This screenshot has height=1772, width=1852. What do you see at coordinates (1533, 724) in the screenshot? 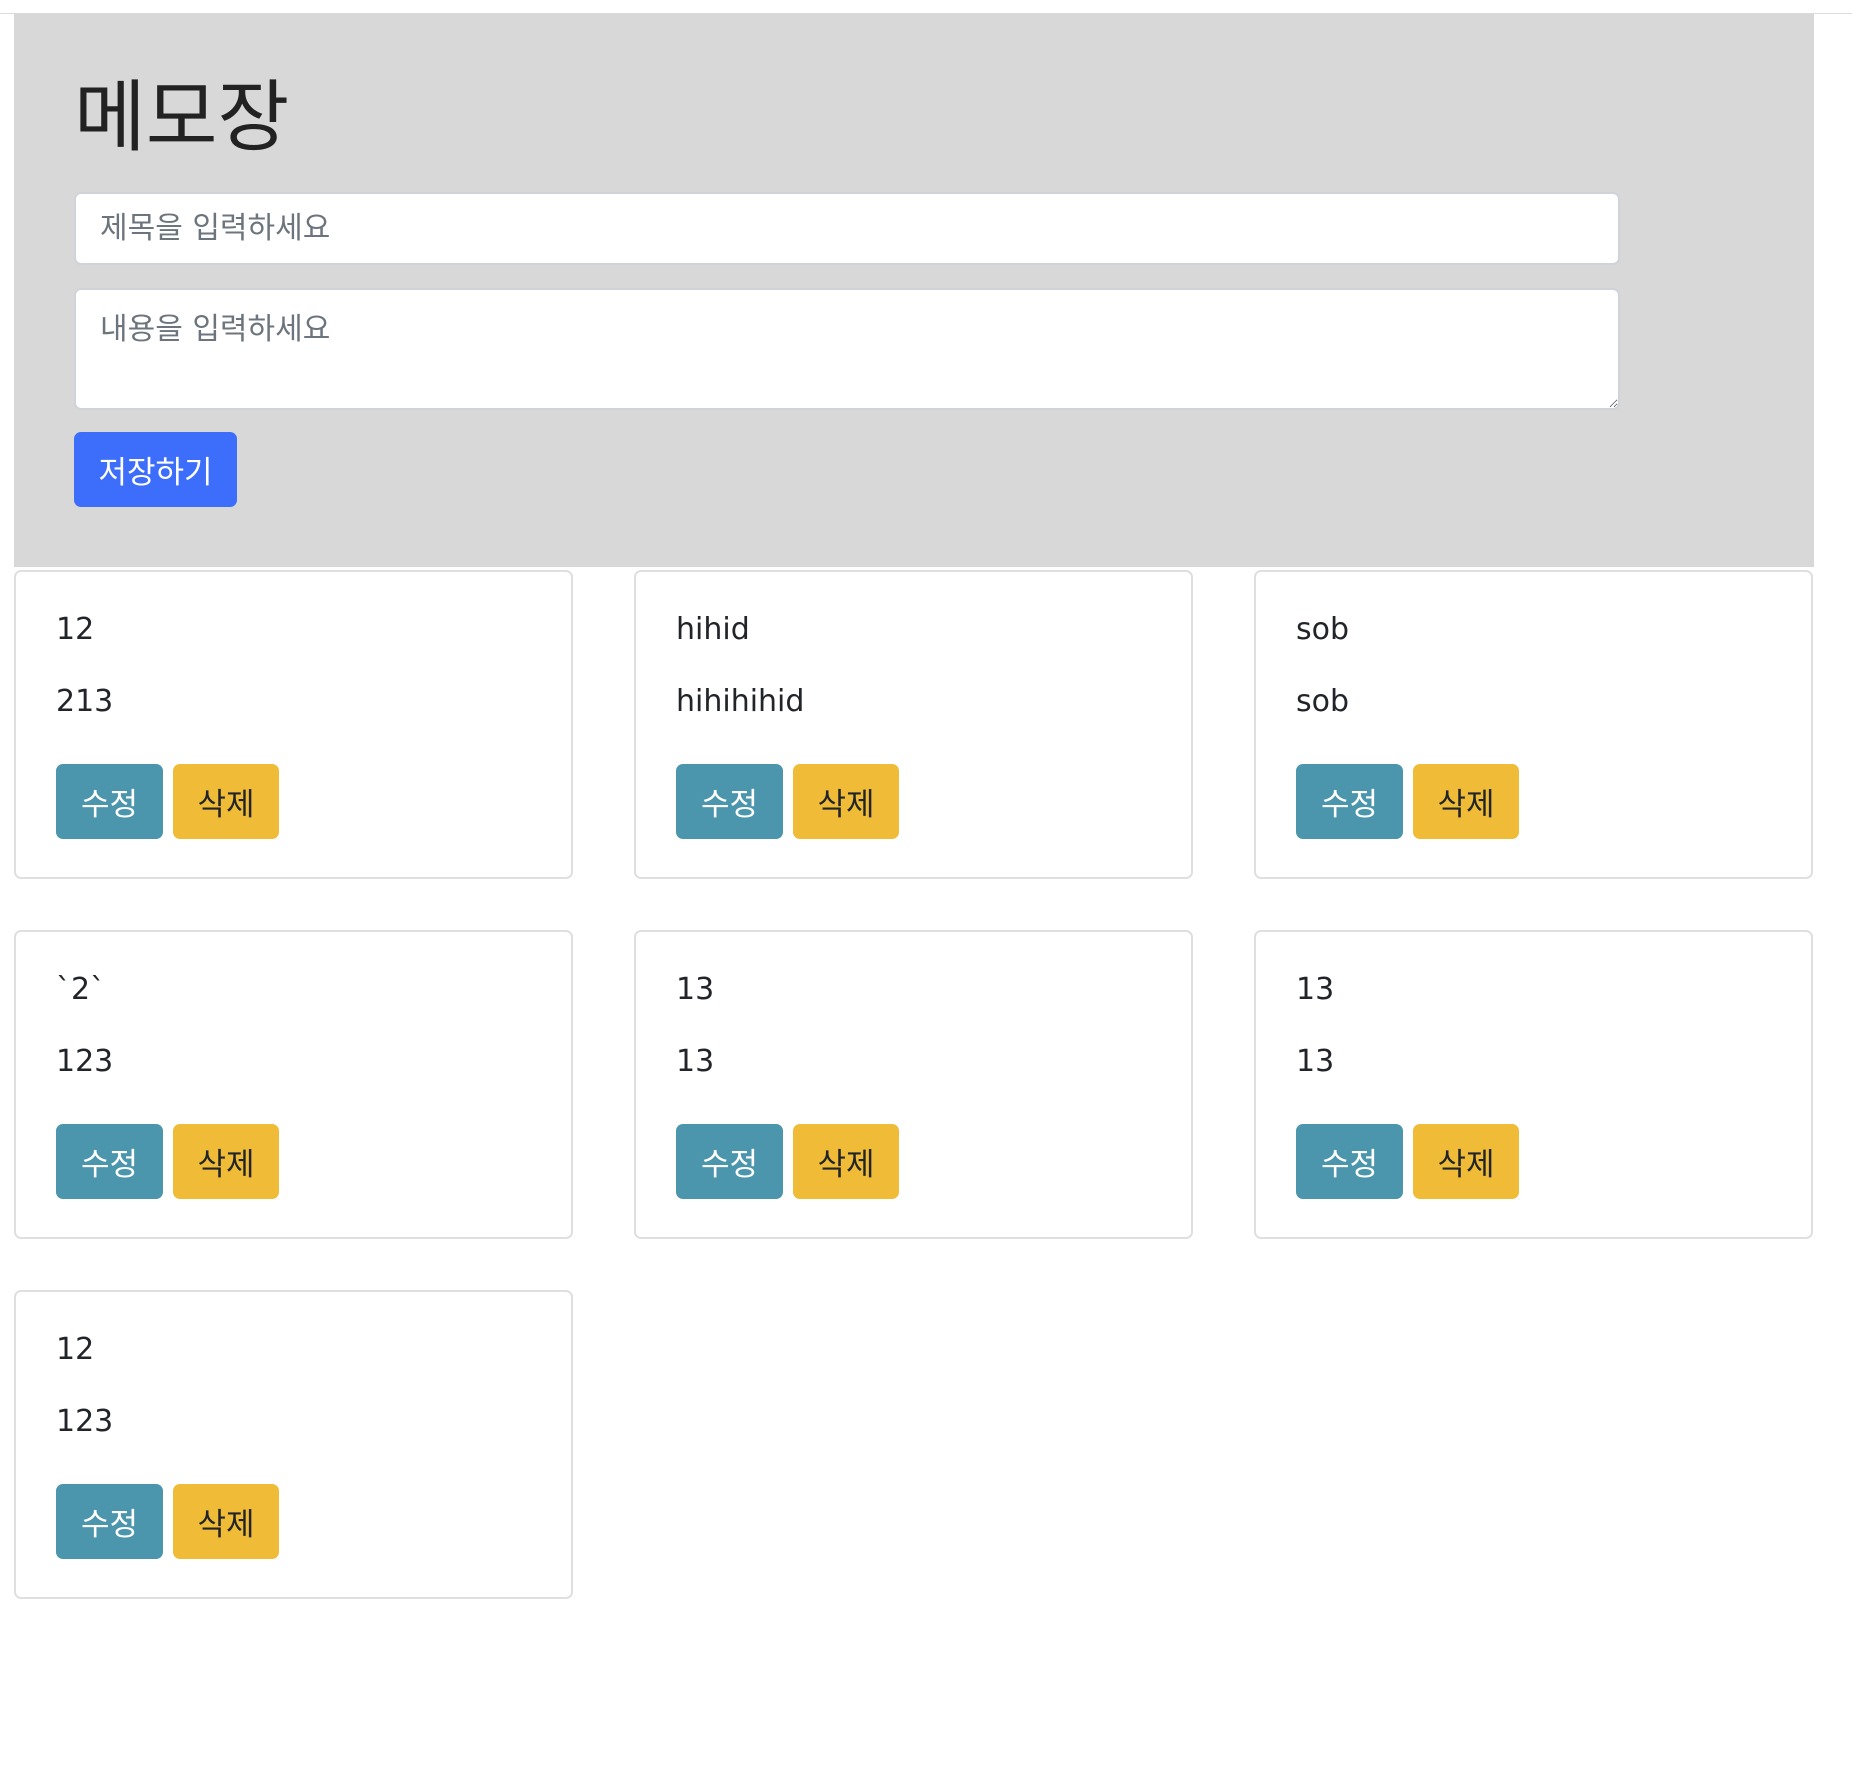
I see `memo-card: sob sob 수정 삭제` at bounding box center [1533, 724].